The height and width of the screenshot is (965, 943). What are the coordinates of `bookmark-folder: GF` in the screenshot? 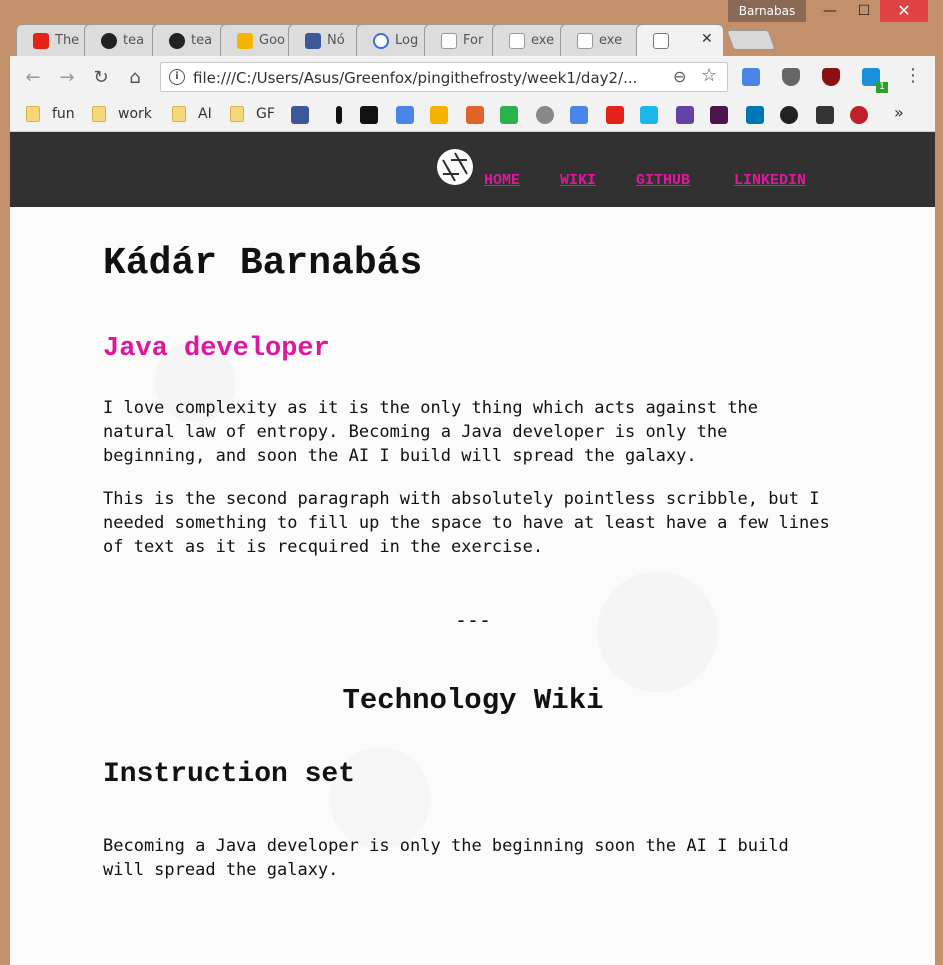 It's located at (252, 115).